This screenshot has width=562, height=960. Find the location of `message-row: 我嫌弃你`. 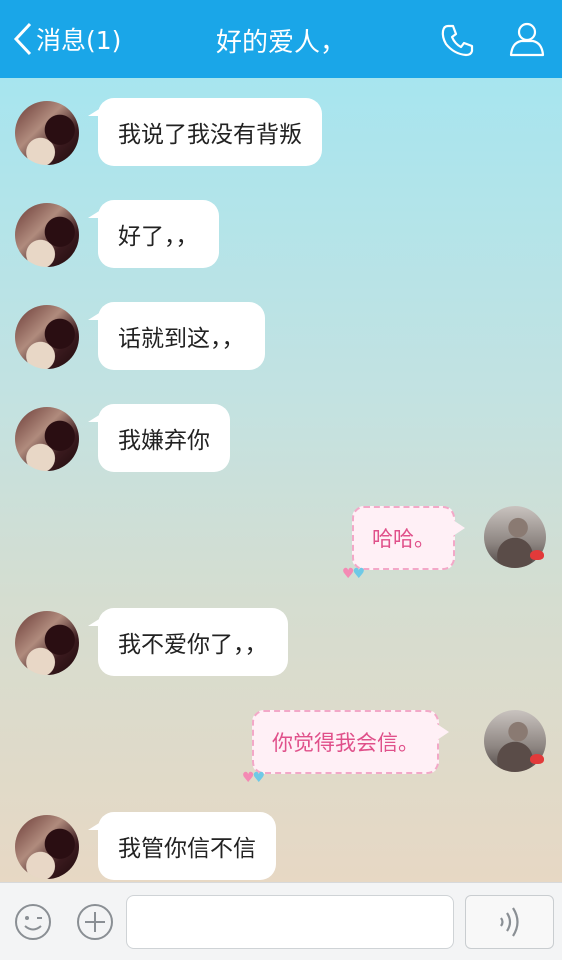

message-row: 我嫌弃你 is located at coordinates (281, 439).